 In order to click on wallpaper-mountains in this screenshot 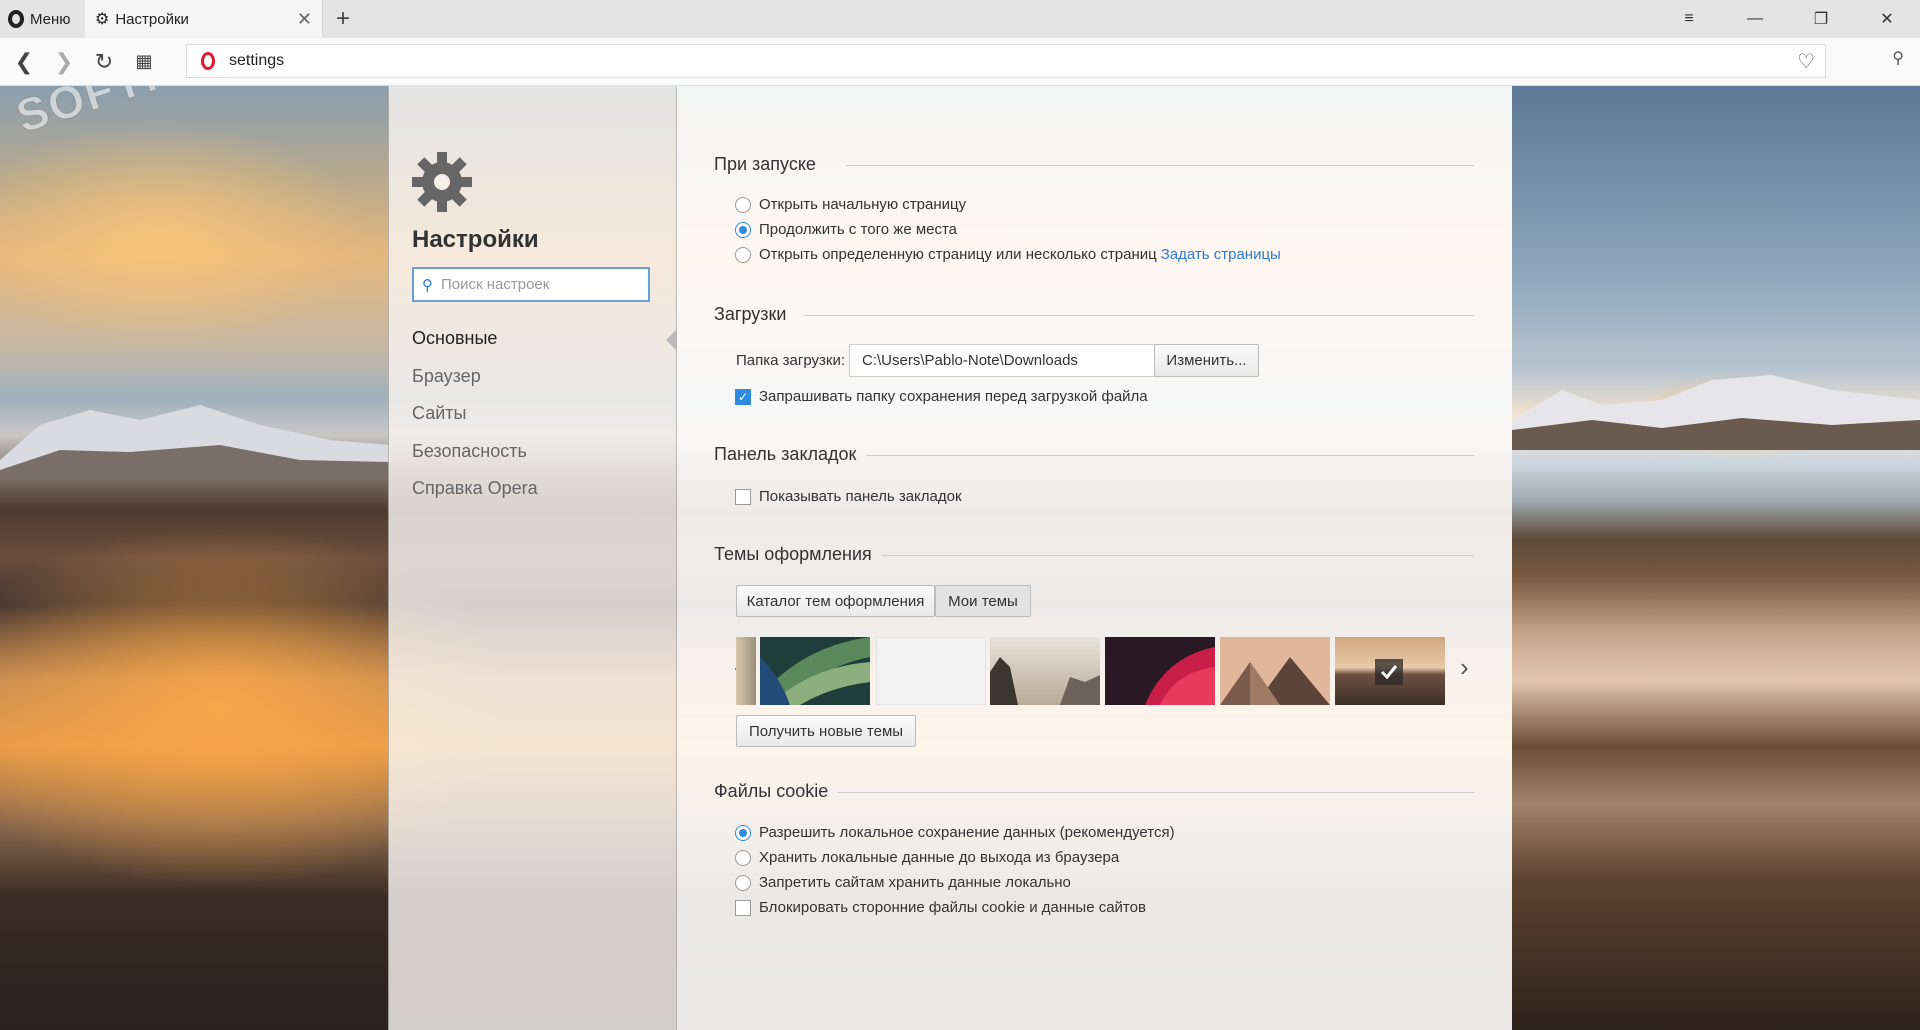, I will do `click(195, 442)`.